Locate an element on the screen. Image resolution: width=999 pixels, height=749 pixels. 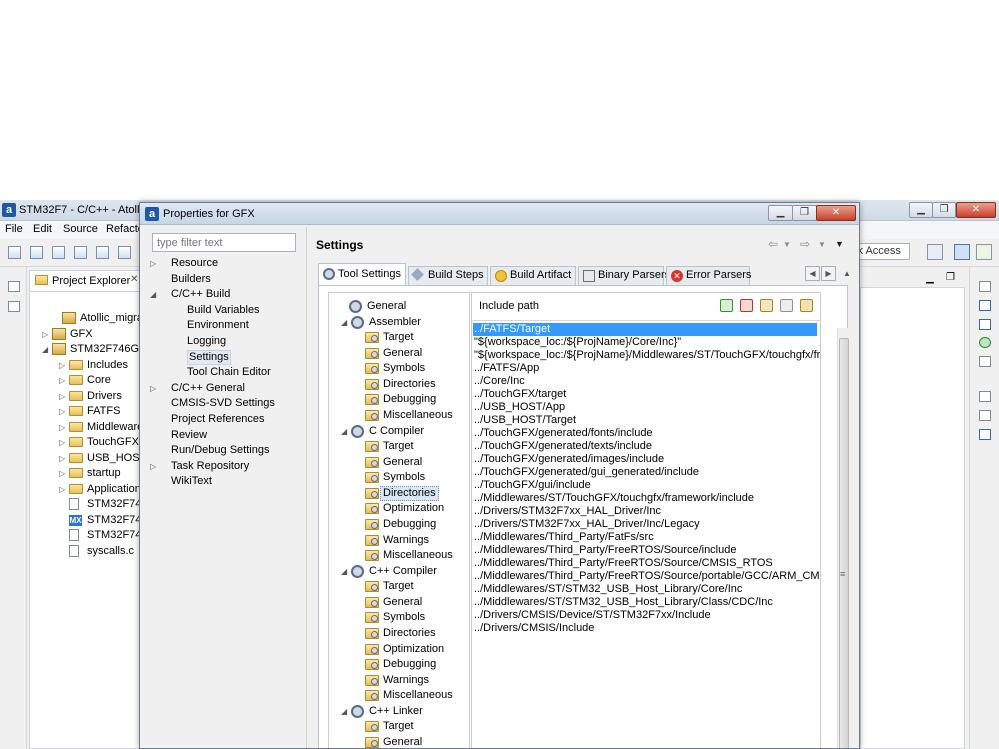
include-path-item: ../FATFS/Target is located at coordinates (645, 329).